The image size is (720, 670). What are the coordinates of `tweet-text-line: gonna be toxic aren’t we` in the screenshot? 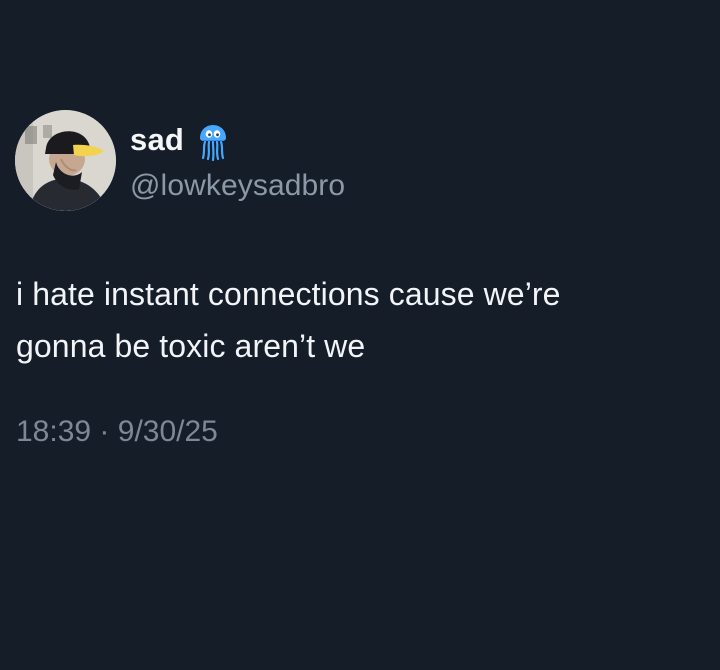 It's located at (191, 346).